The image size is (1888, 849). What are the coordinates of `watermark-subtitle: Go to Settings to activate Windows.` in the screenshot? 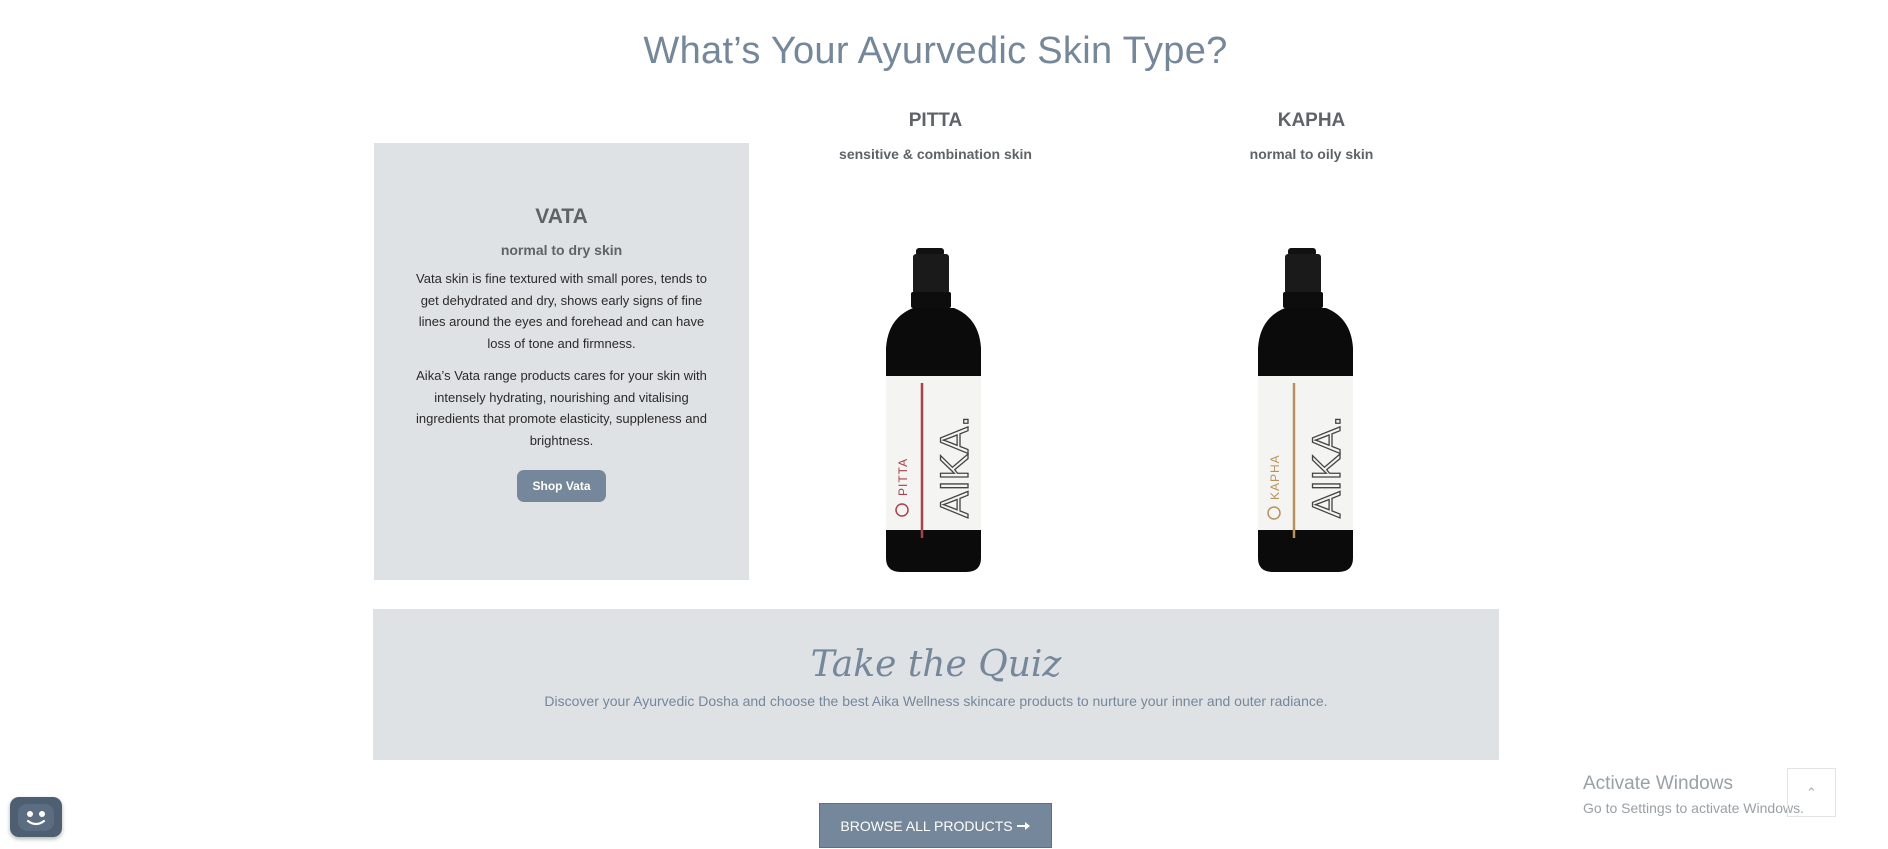 It's located at (1693, 808).